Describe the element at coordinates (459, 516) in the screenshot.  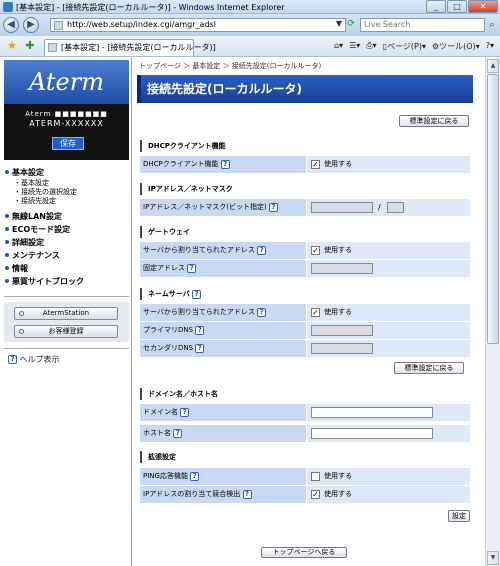
I see `apply-button: 設定` at that location.